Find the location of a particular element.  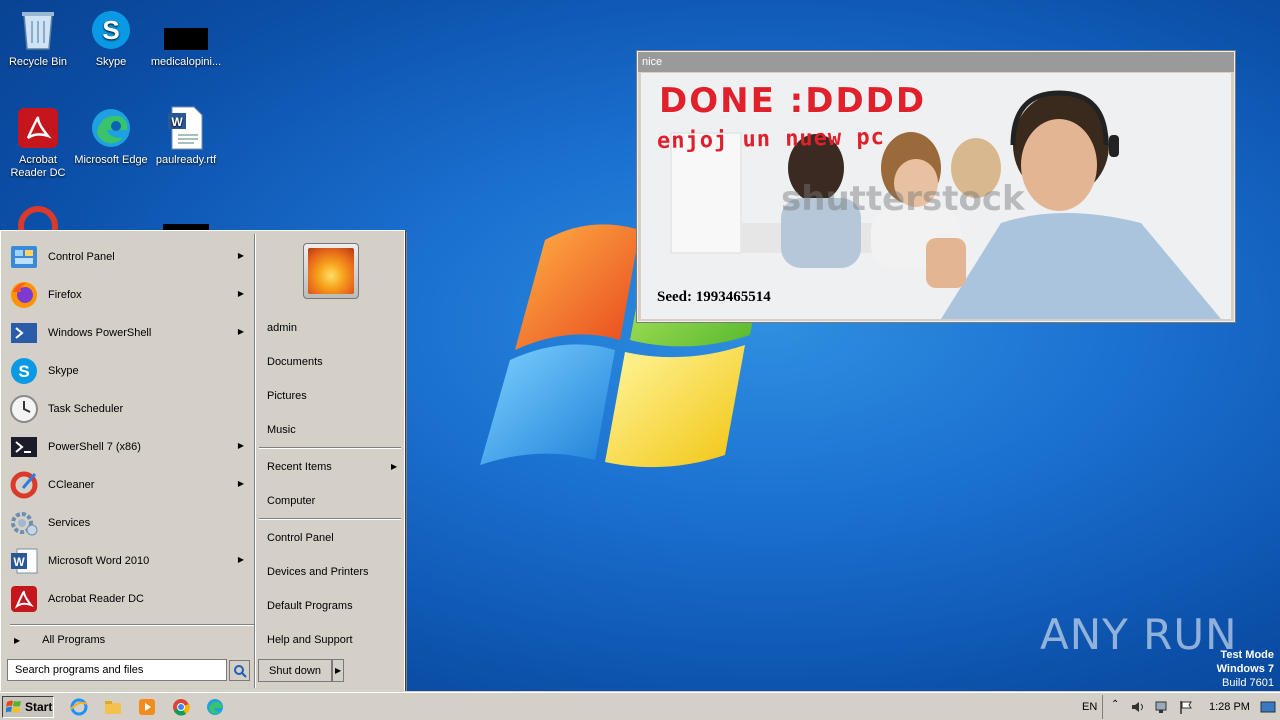

start-item-label: Skype is located at coordinates (63, 371).